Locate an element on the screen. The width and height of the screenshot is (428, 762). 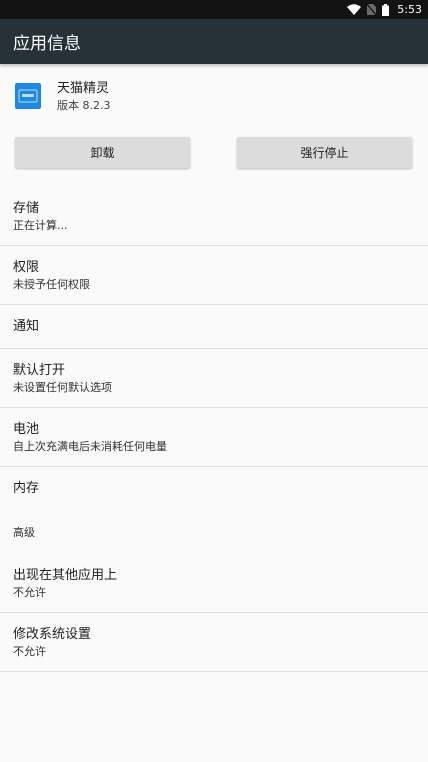
open-by-default-item: 默认打开 未设置任何默认选项 is located at coordinates (214, 378).